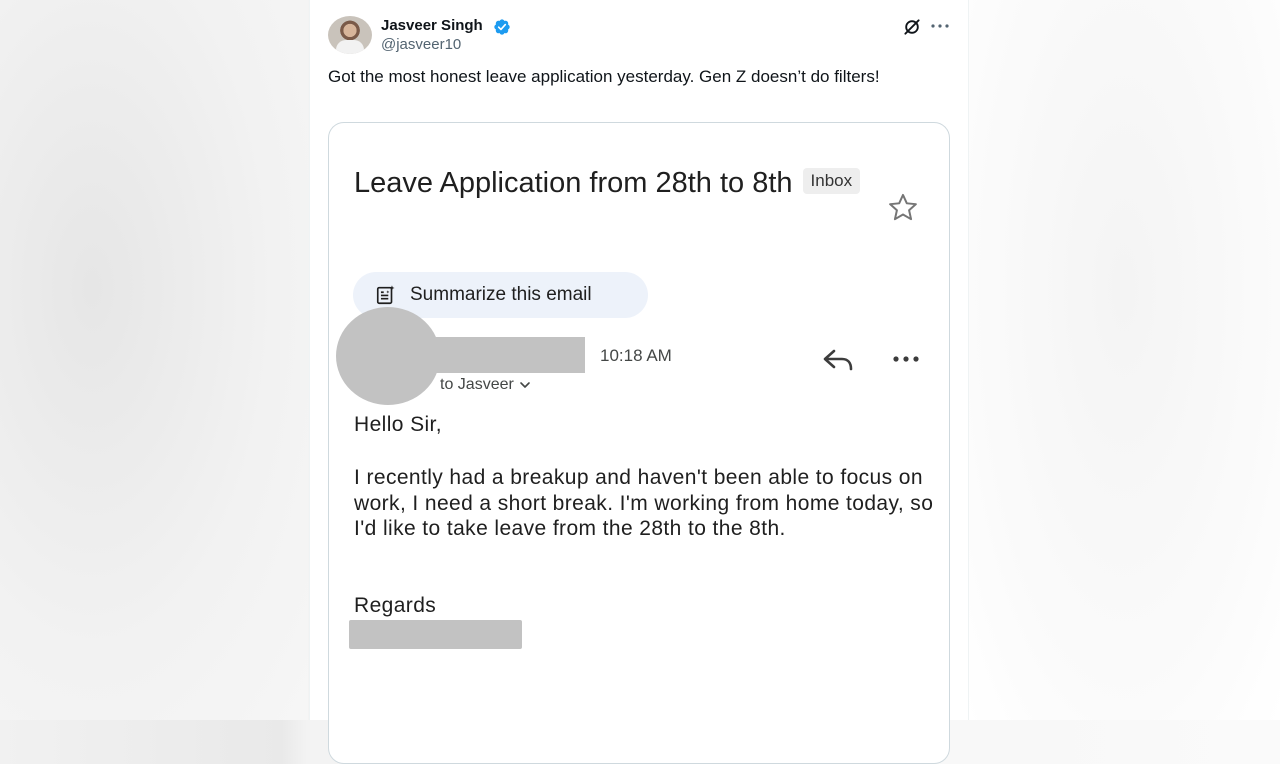 The height and width of the screenshot is (764, 1280). What do you see at coordinates (350, 35) in the screenshot?
I see `author-avatar` at bounding box center [350, 35].